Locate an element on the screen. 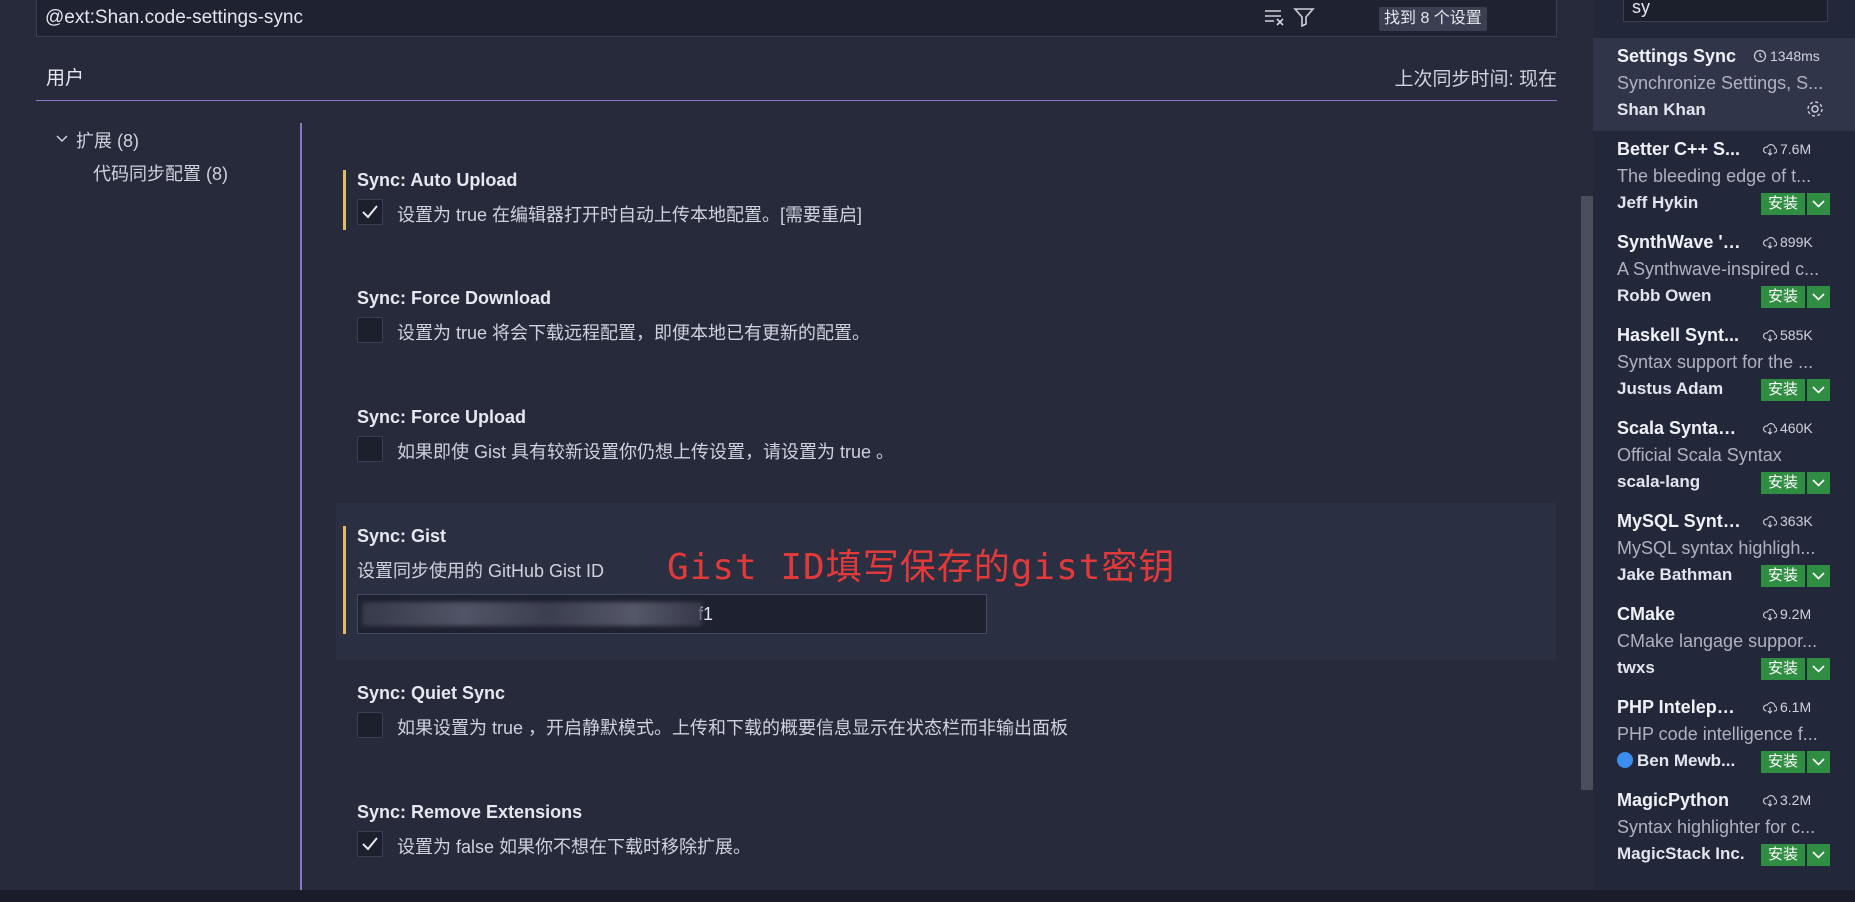  remove-extensions-checkbox is located at coordinates (370, 844).